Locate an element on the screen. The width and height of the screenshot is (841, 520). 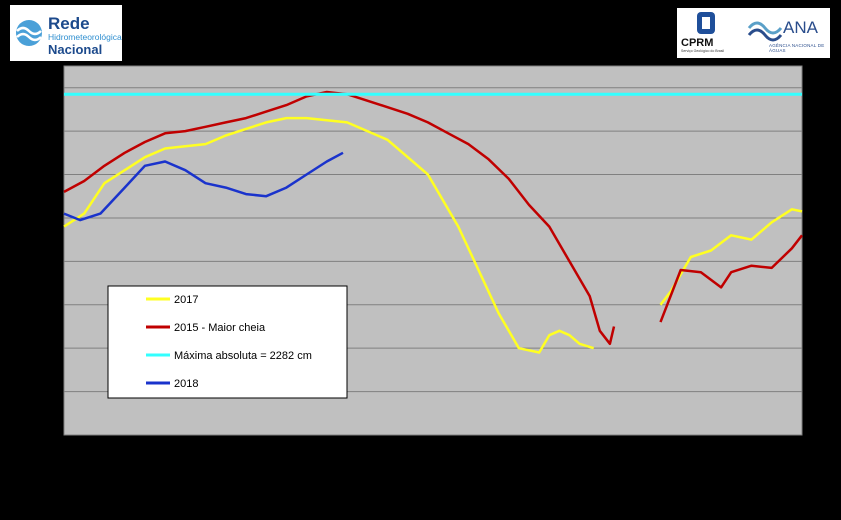
legend-label-2: Máxima absoluta = 2282 cm is located at coordinates (243, 356).